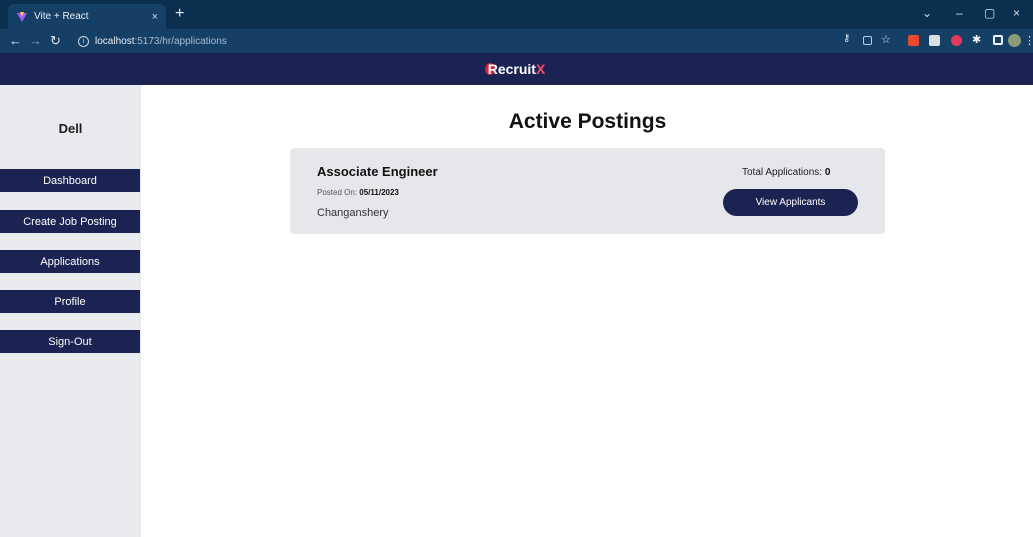  Describe the element at coordinates (956, 40) in the screenshot. I see `extension-pink-icon` at that location.